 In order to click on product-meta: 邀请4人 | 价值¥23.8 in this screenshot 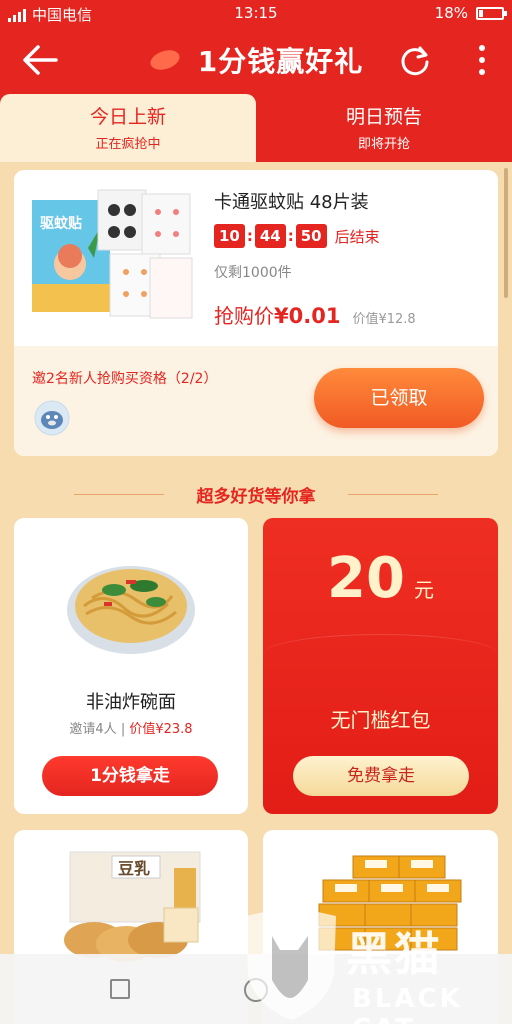, I will do `click(131, 727)`.